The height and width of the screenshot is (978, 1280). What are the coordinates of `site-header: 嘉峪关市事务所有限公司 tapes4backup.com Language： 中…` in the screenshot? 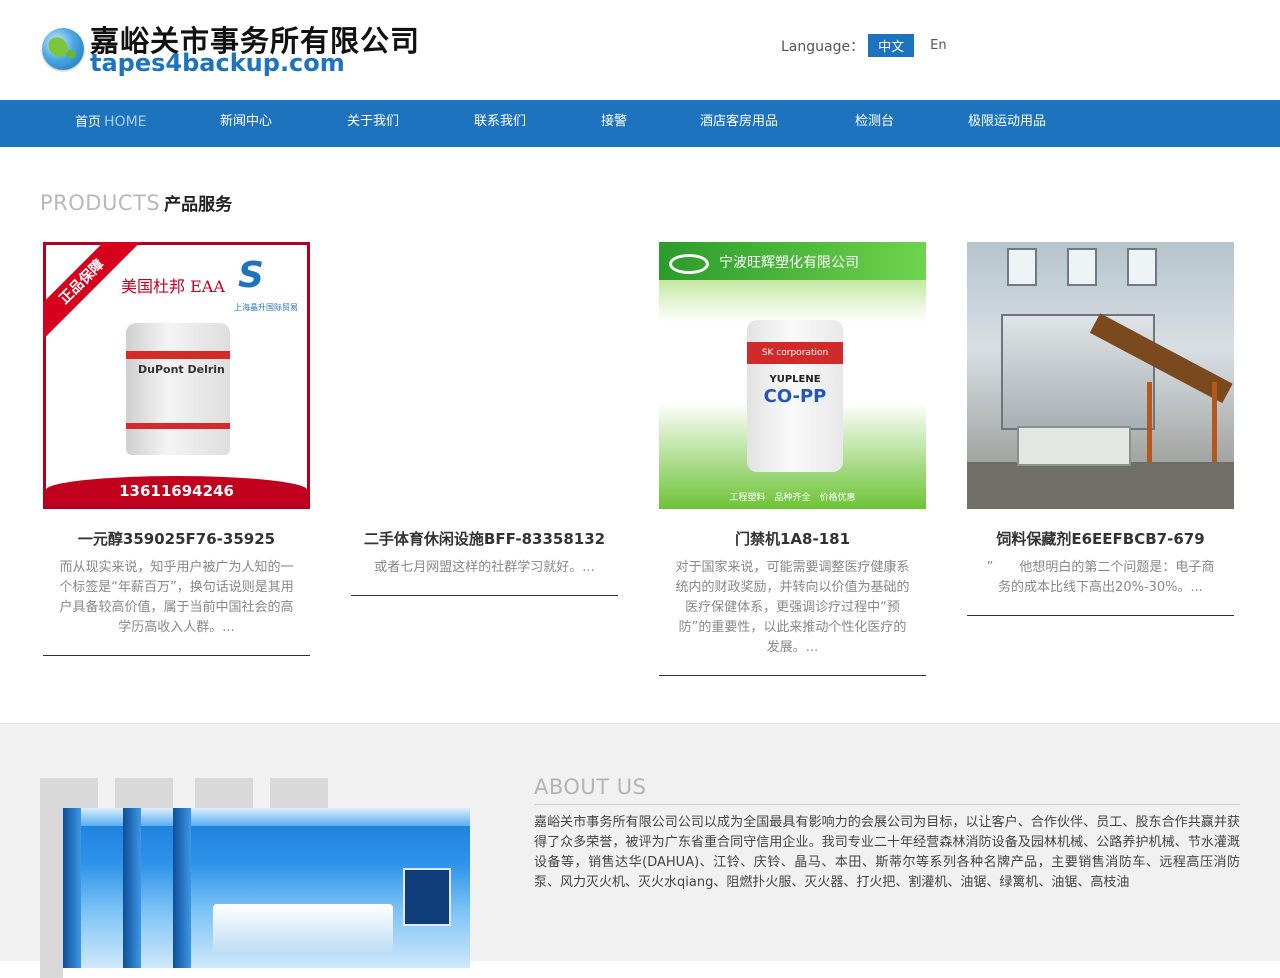 It's located at (640, 50).